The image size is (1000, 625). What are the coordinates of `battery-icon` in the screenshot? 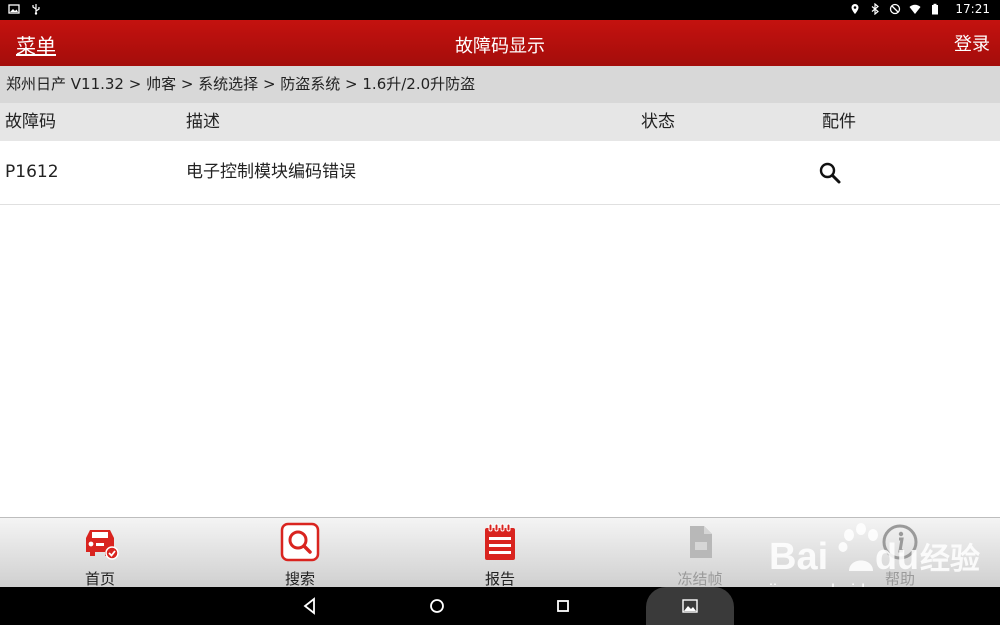 It's located at (935, 9).